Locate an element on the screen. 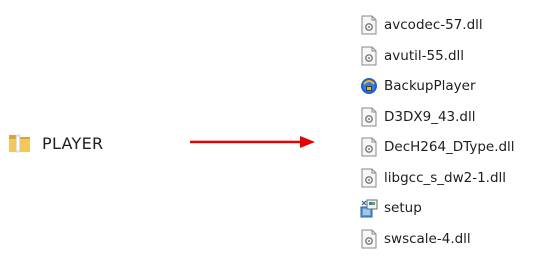  file-label: swscale-4.dll is located at coordinates (427, 238).